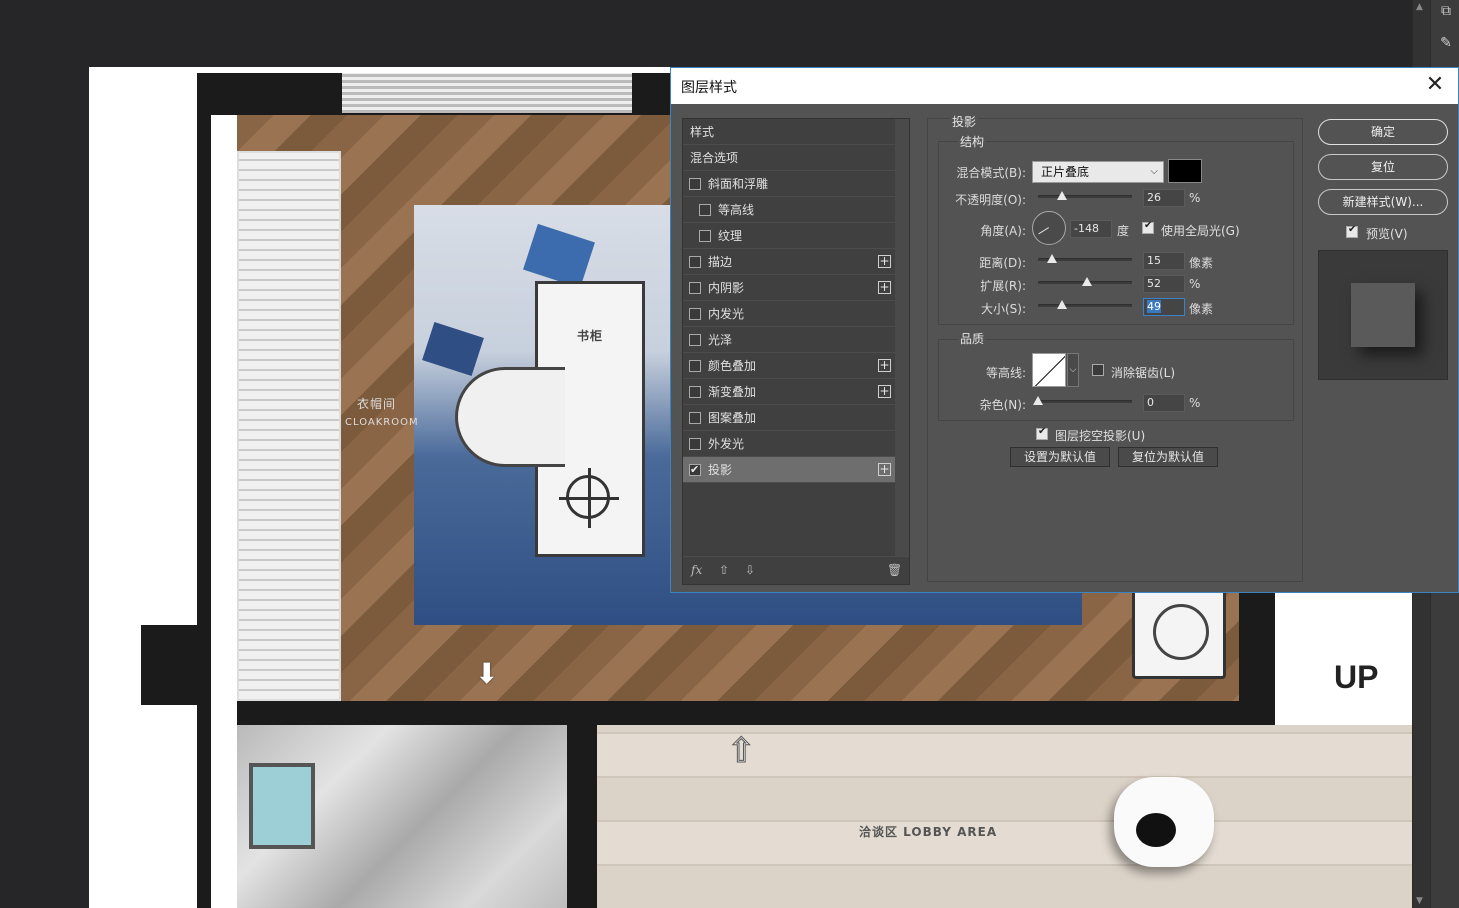 The image size is (1459, 908). I want to click on style-item-label: 等高线, so click(736, 210).